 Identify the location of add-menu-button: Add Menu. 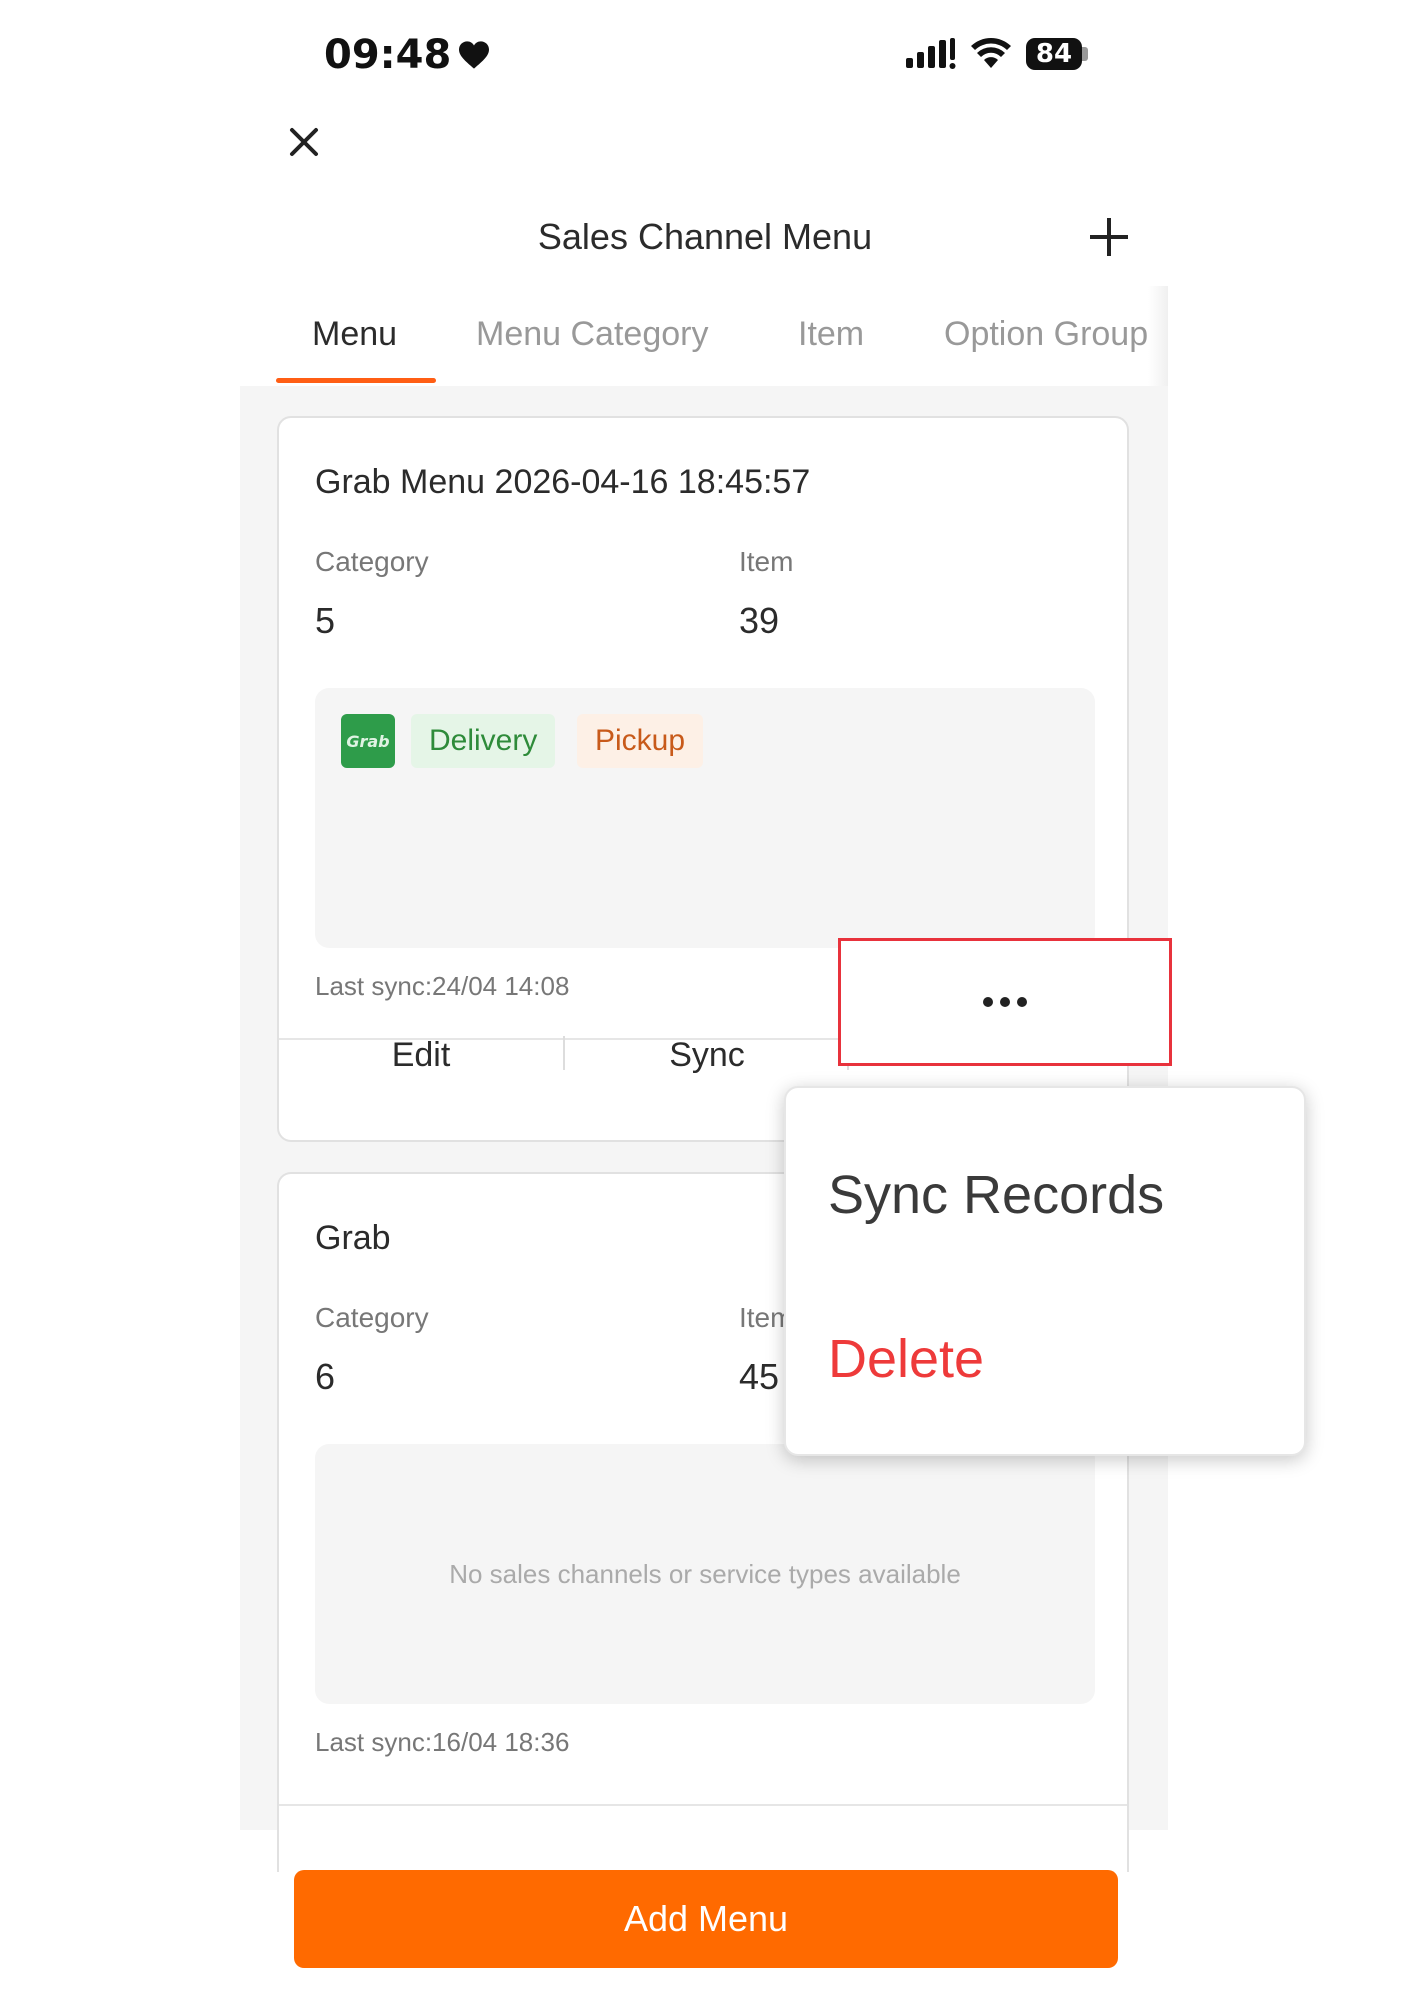
(706, 1919).